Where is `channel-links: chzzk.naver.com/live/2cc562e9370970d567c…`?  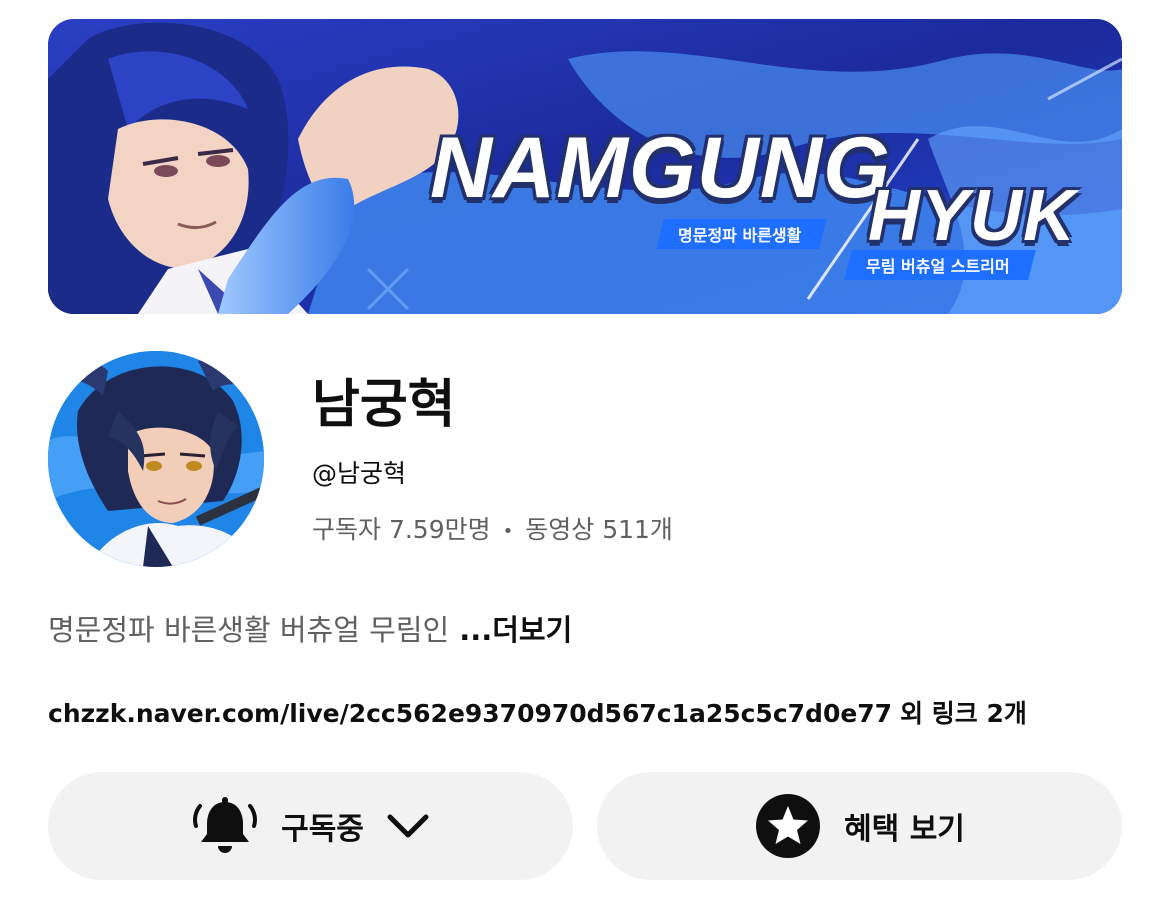
channel-links: chzzk.naver.com/live/2cc562e9370970d567c… is located at coordinates (537, 712).